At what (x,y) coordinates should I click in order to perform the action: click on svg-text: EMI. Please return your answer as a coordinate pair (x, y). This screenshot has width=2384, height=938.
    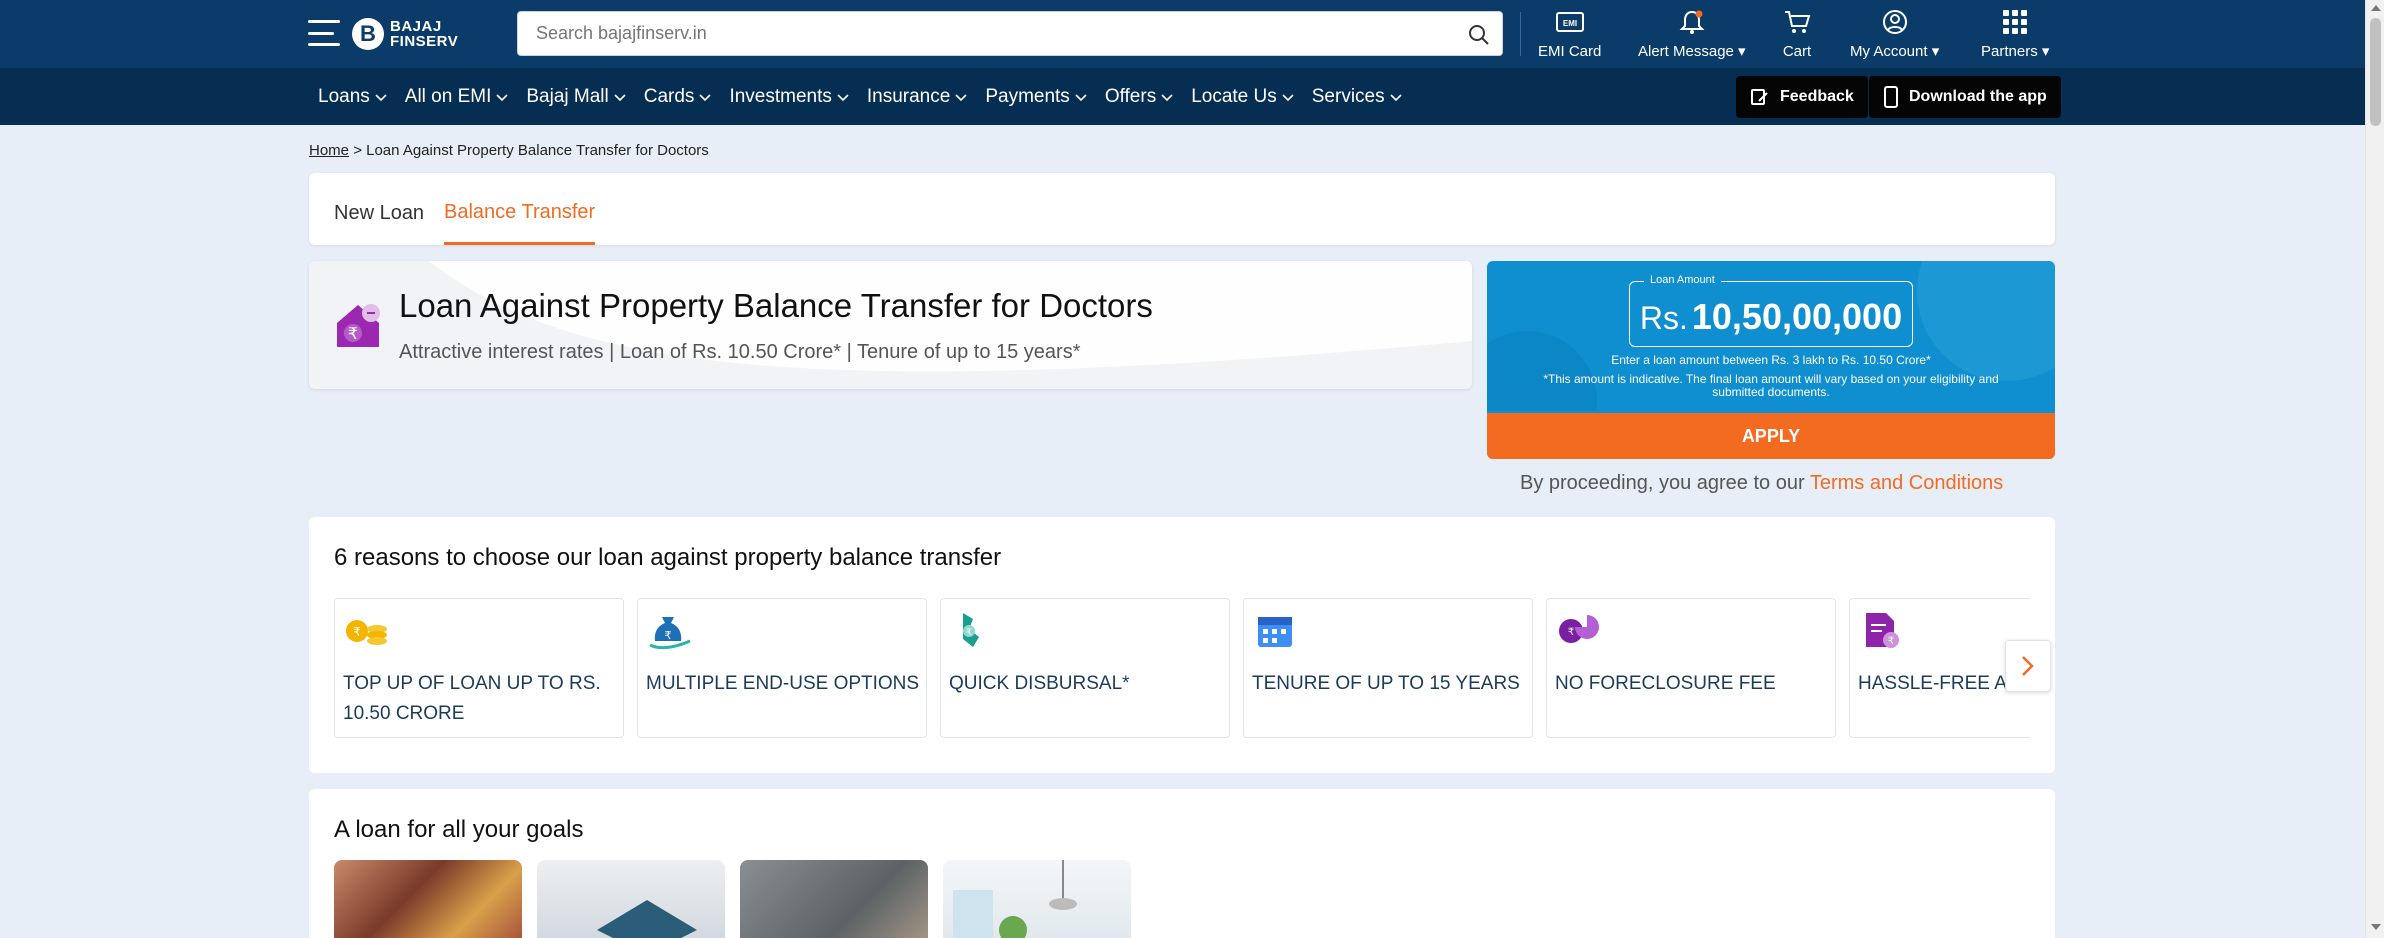
    Looking at the image, I should click on (1570, 23).